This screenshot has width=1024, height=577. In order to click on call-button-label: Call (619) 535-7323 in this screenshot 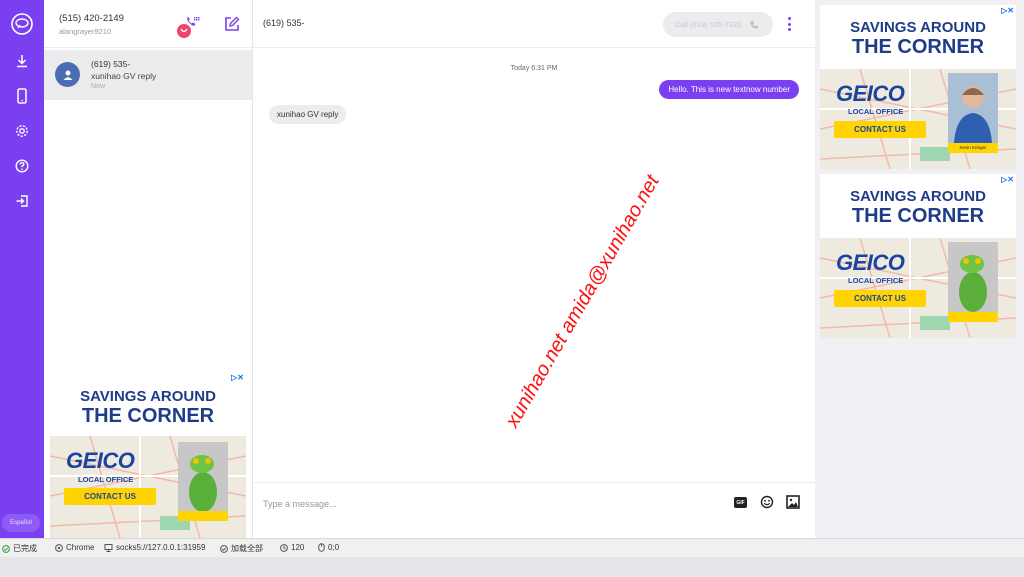, I will do `click(708, 24)`.